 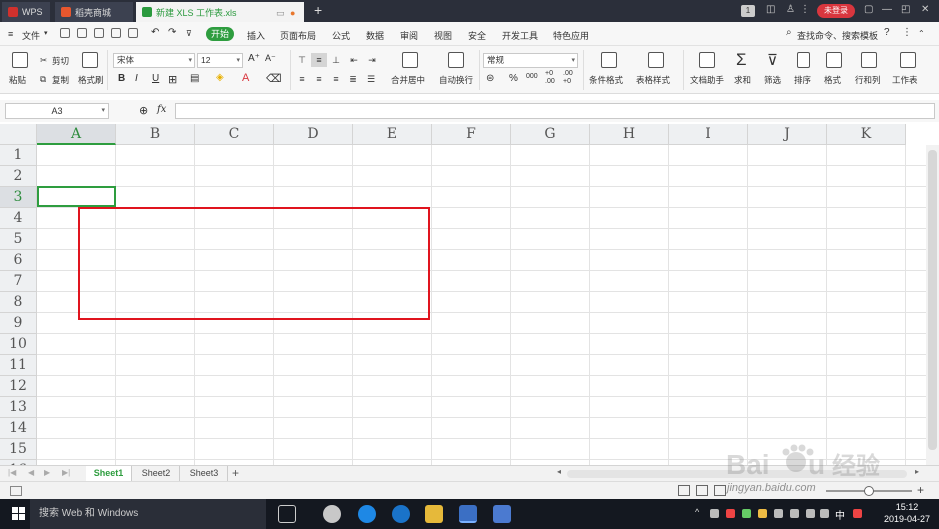 I want to click on column-header-h: H, so click(x=629, y=134).